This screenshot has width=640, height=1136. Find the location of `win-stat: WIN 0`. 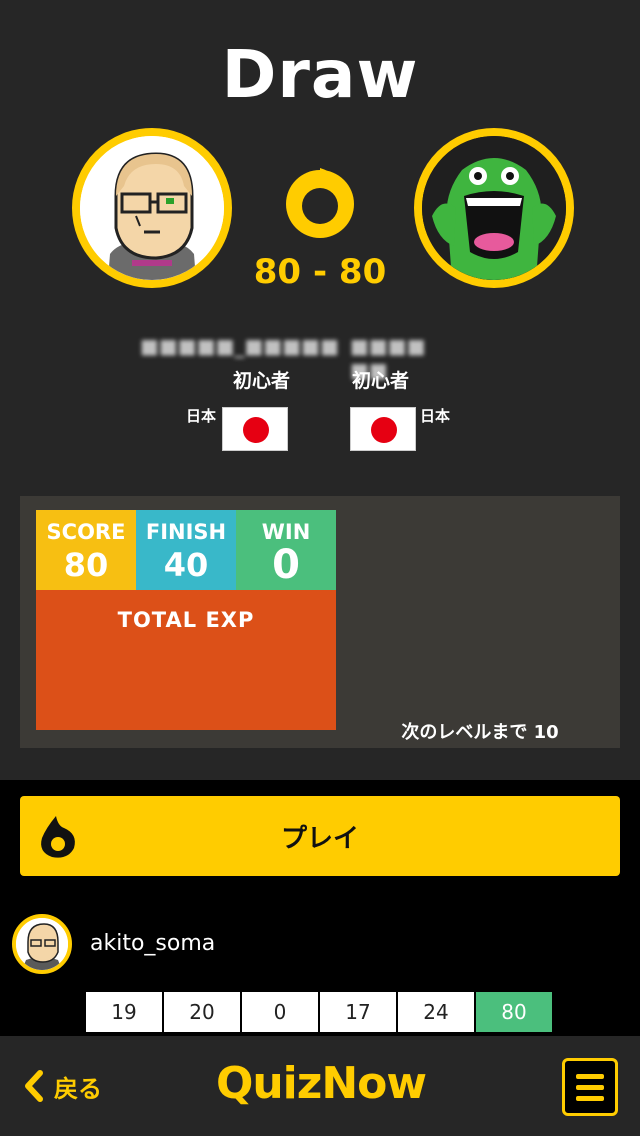

win-stat: WIN 0 is located at coordinates (286, 550).